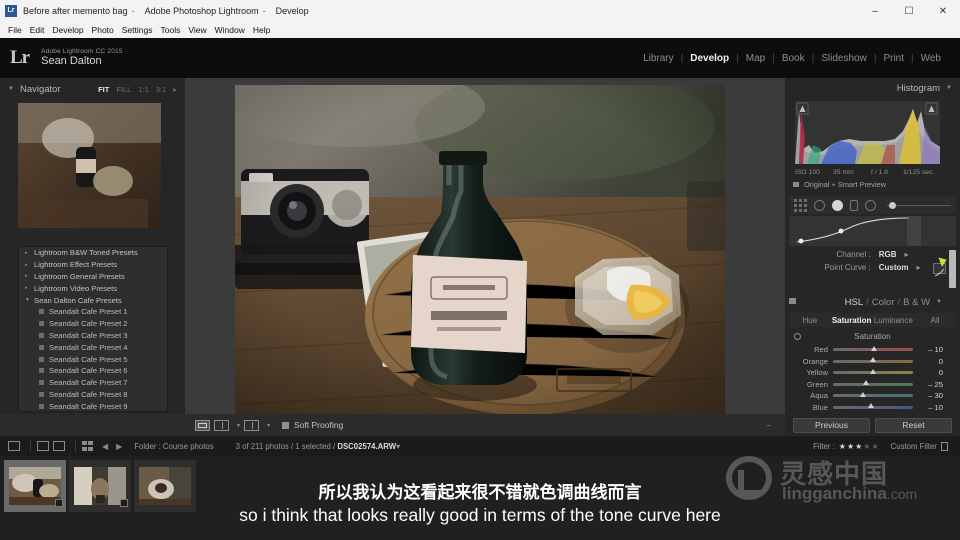 This screenshot has width=960, height=540. I want to click on soft-proofing-checkbox, so click(286, 425).